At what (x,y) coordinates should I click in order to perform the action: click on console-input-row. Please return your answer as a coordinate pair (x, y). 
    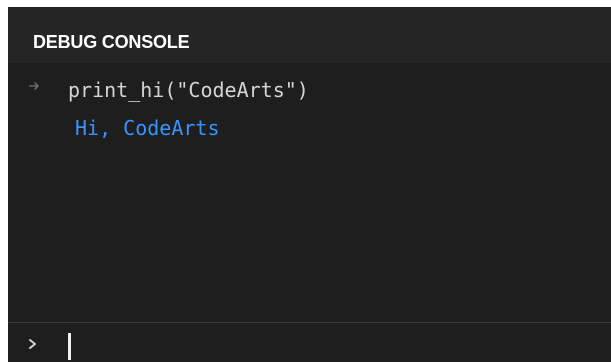
    Looking at the image, I should click on (309, 342).